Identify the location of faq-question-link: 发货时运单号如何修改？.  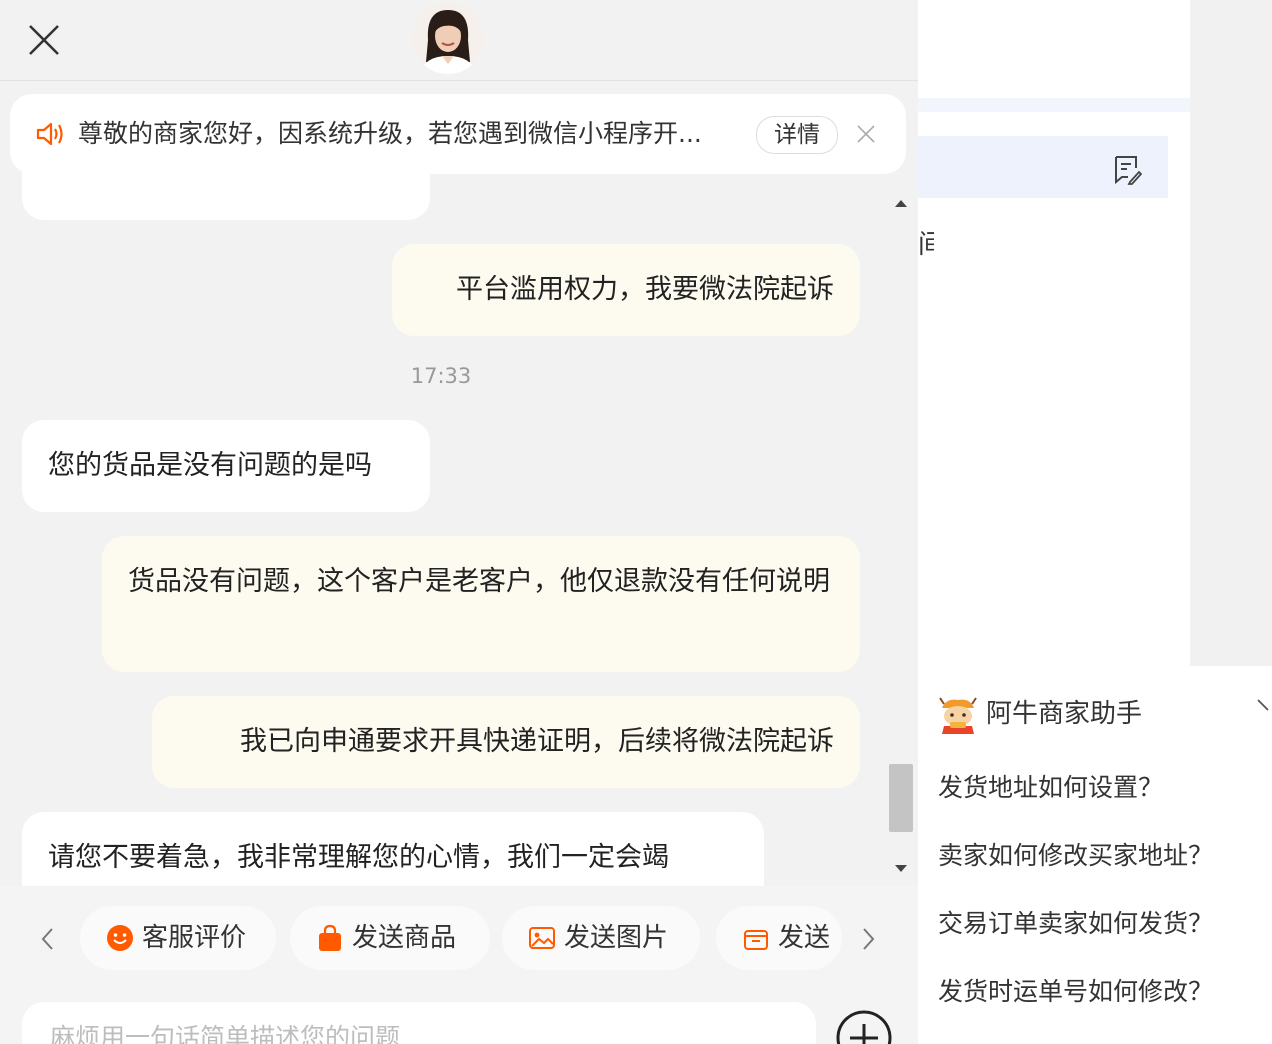
(1075, 992).